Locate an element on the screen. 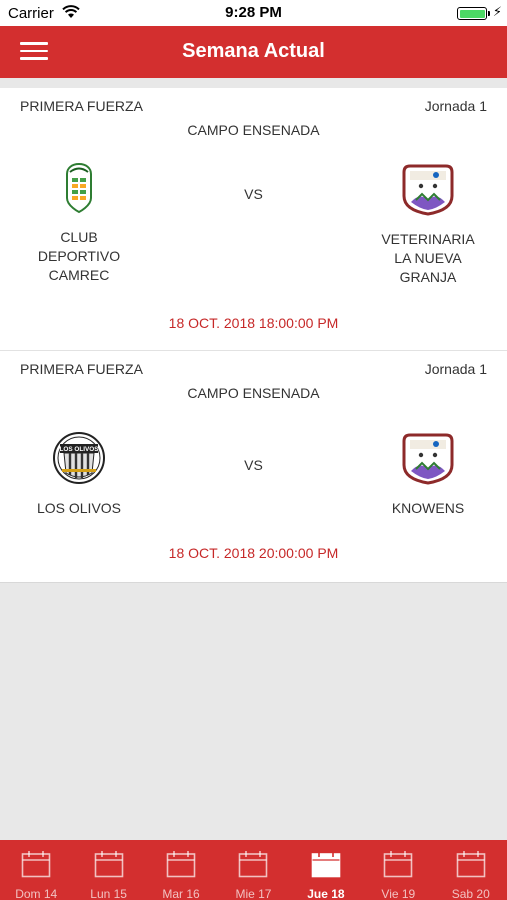  tab-label: Mie 17 is located at coordinates (253, 893).